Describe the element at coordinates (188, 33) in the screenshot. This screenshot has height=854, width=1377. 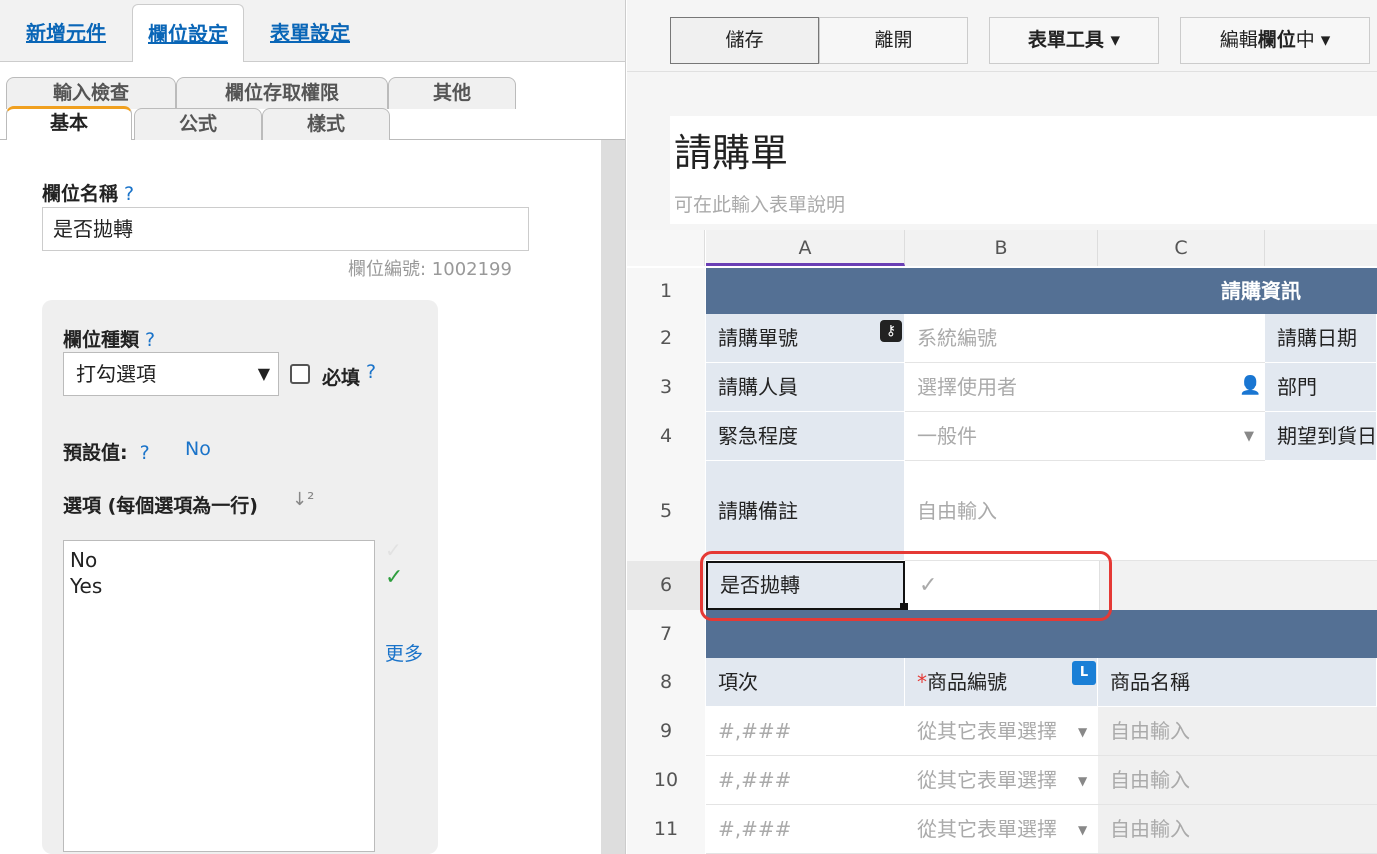
I see `tab-field-settings: 欄位設定` at that location.